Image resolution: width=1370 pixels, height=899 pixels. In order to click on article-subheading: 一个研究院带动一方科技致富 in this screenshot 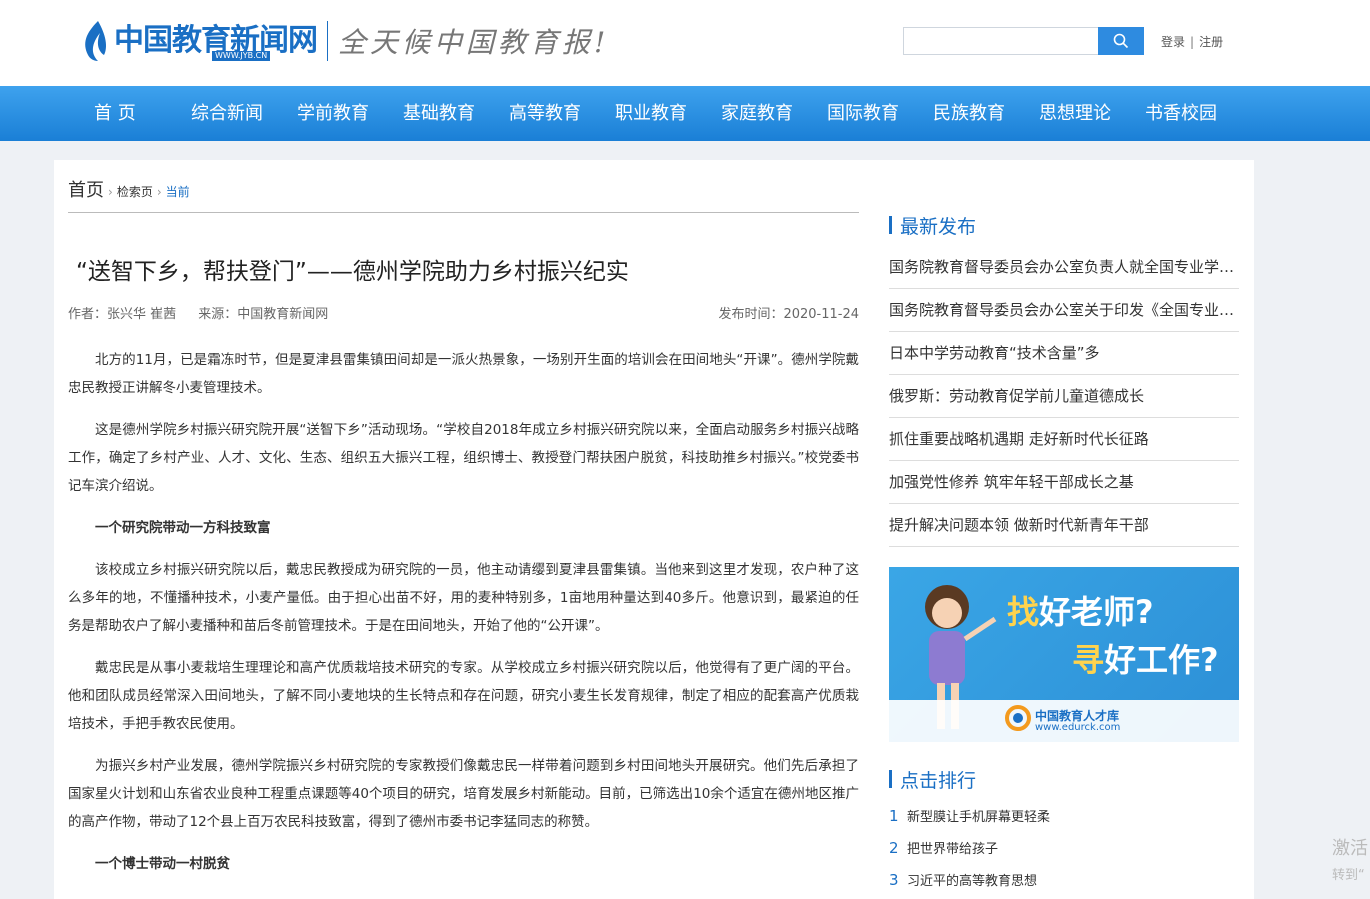, I will do `click(183, 528)`.